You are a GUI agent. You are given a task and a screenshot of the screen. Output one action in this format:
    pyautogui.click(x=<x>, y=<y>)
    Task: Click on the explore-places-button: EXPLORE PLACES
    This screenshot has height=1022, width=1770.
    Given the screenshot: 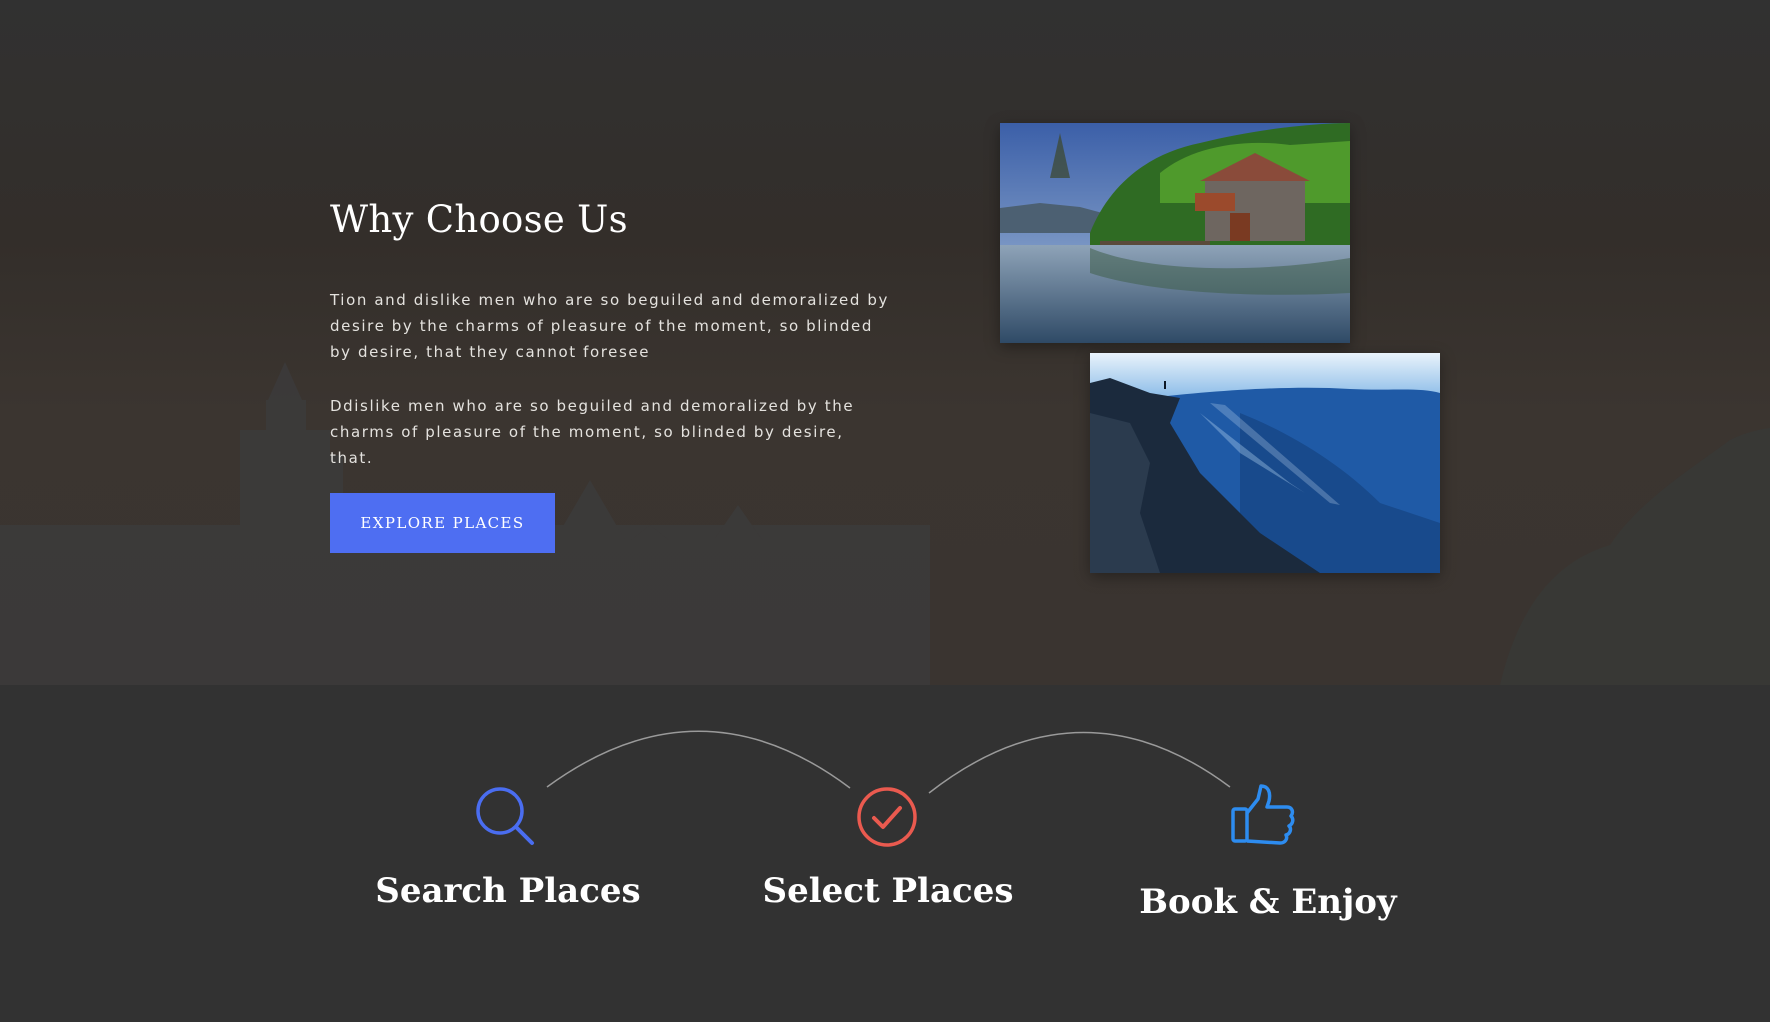 What is the action you would take?
    pyautogui.click(x=442, y=523)
    